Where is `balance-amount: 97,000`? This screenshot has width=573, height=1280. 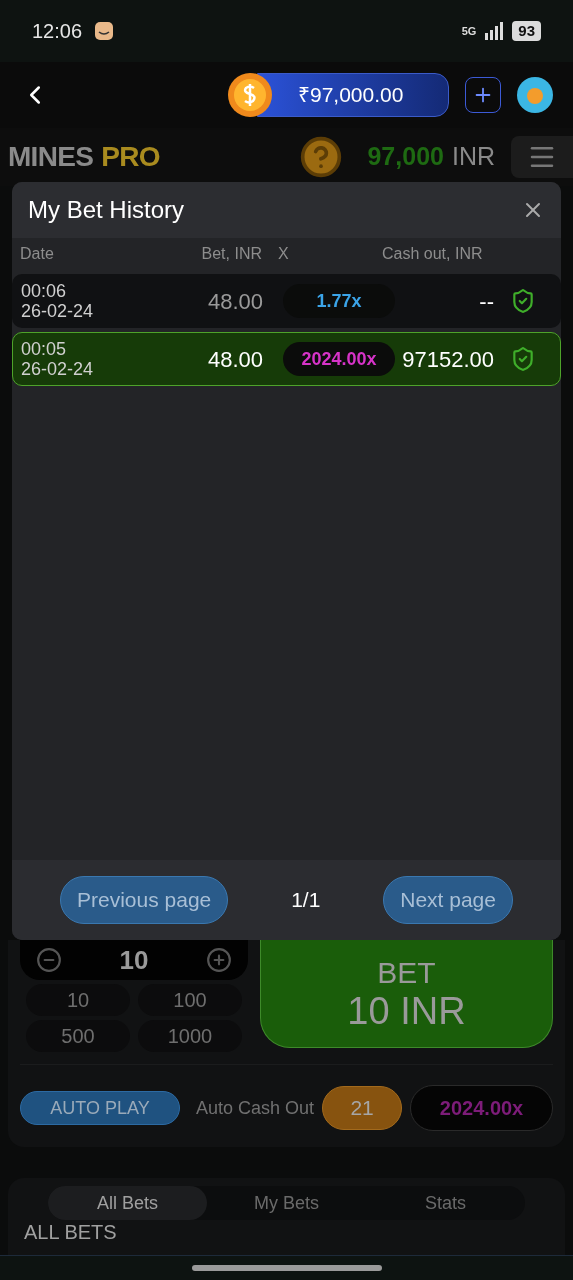
balance-amount: 97,000 is located at coordinates (405, 157).